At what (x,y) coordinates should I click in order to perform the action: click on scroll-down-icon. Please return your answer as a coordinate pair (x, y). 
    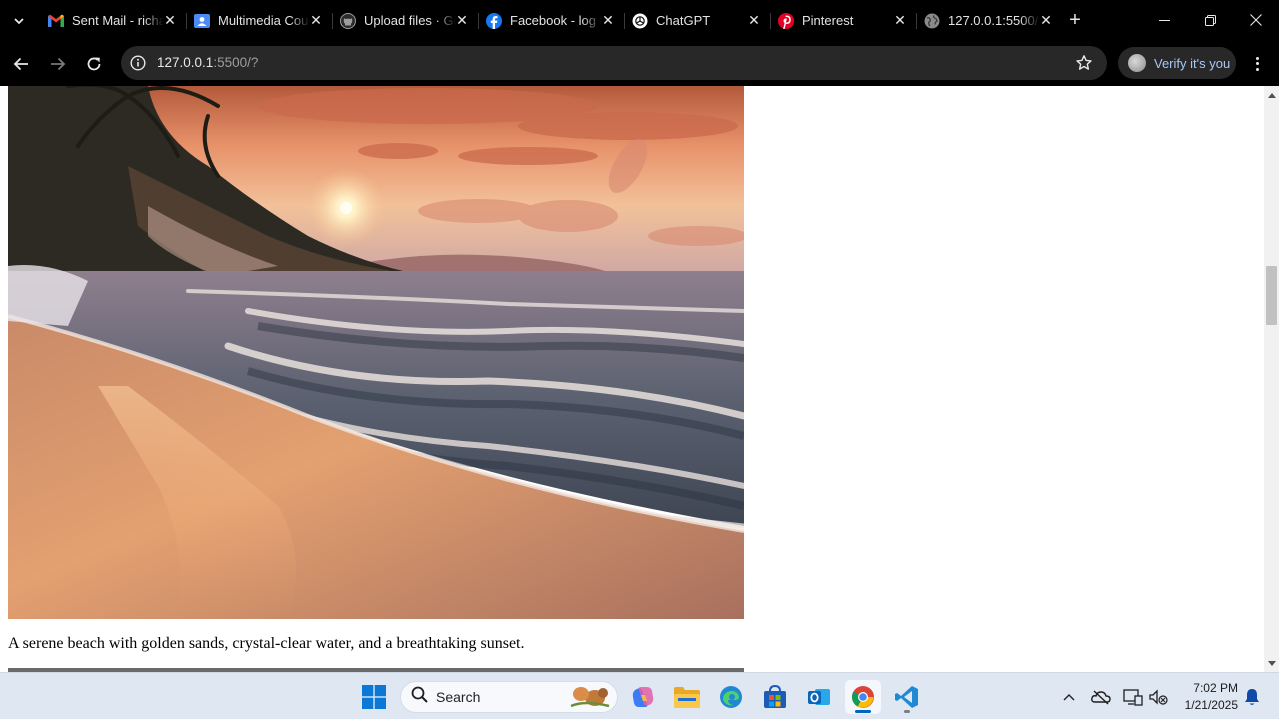
    Looking at the image, I should click on (1271, 663).